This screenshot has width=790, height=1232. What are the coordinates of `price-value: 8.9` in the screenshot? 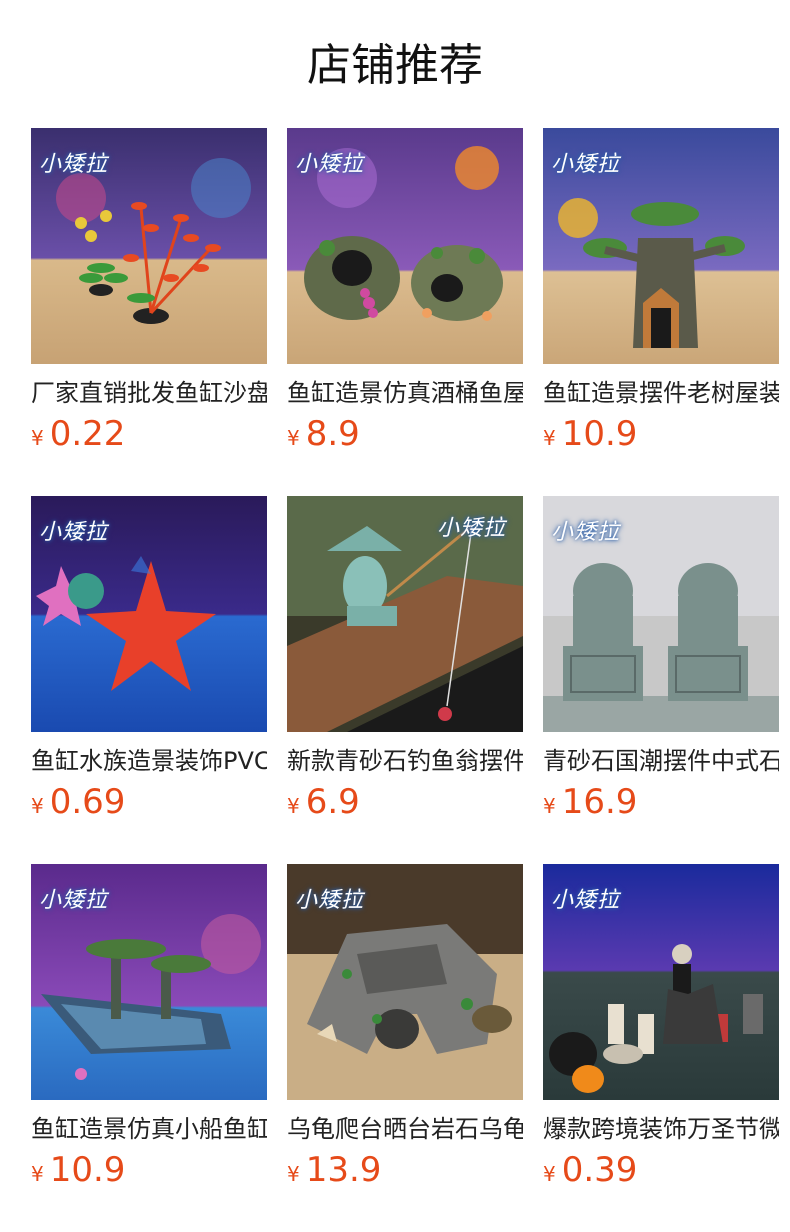 It's located at (332, 434).